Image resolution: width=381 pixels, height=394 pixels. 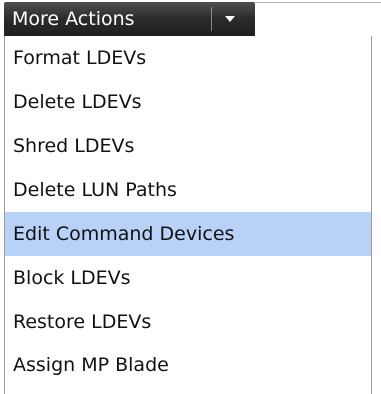 I want to click on menu-item-label: Format LDEVs, so click(x=80, y=58).